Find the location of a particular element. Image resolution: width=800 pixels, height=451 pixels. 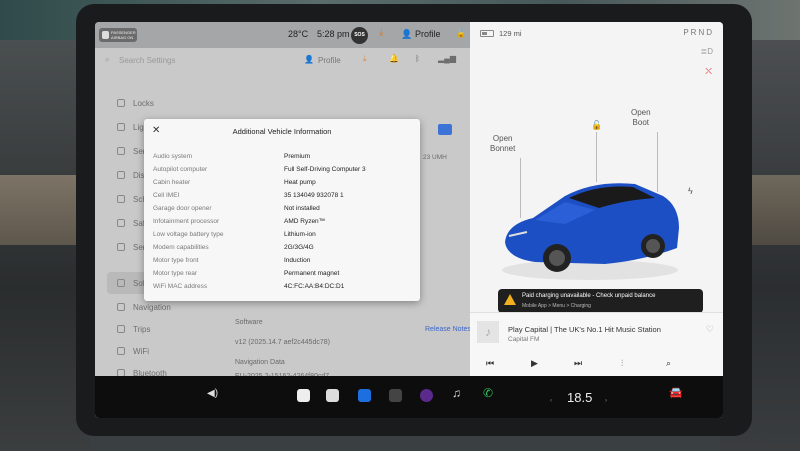

info-key: Garage door opener is located at coordinates (182, 208).